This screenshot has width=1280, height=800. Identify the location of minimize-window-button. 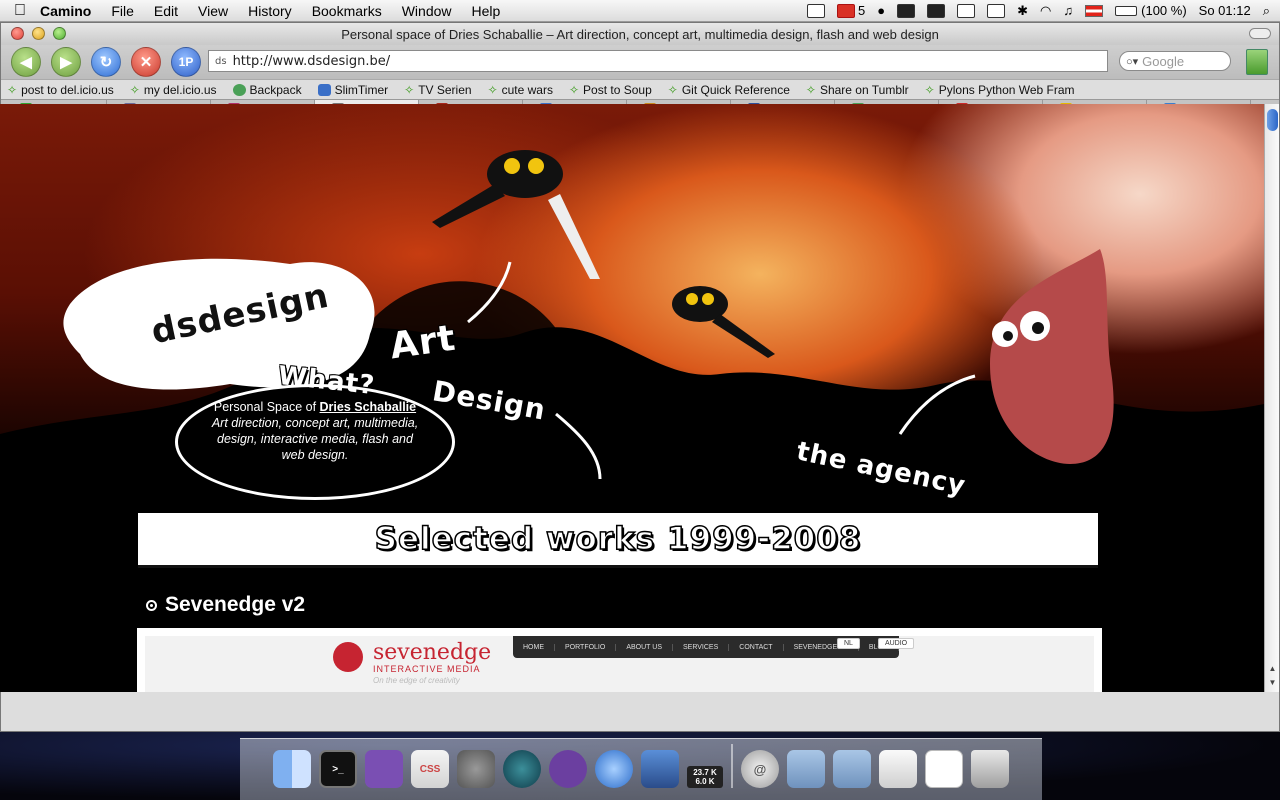
(38, 33).